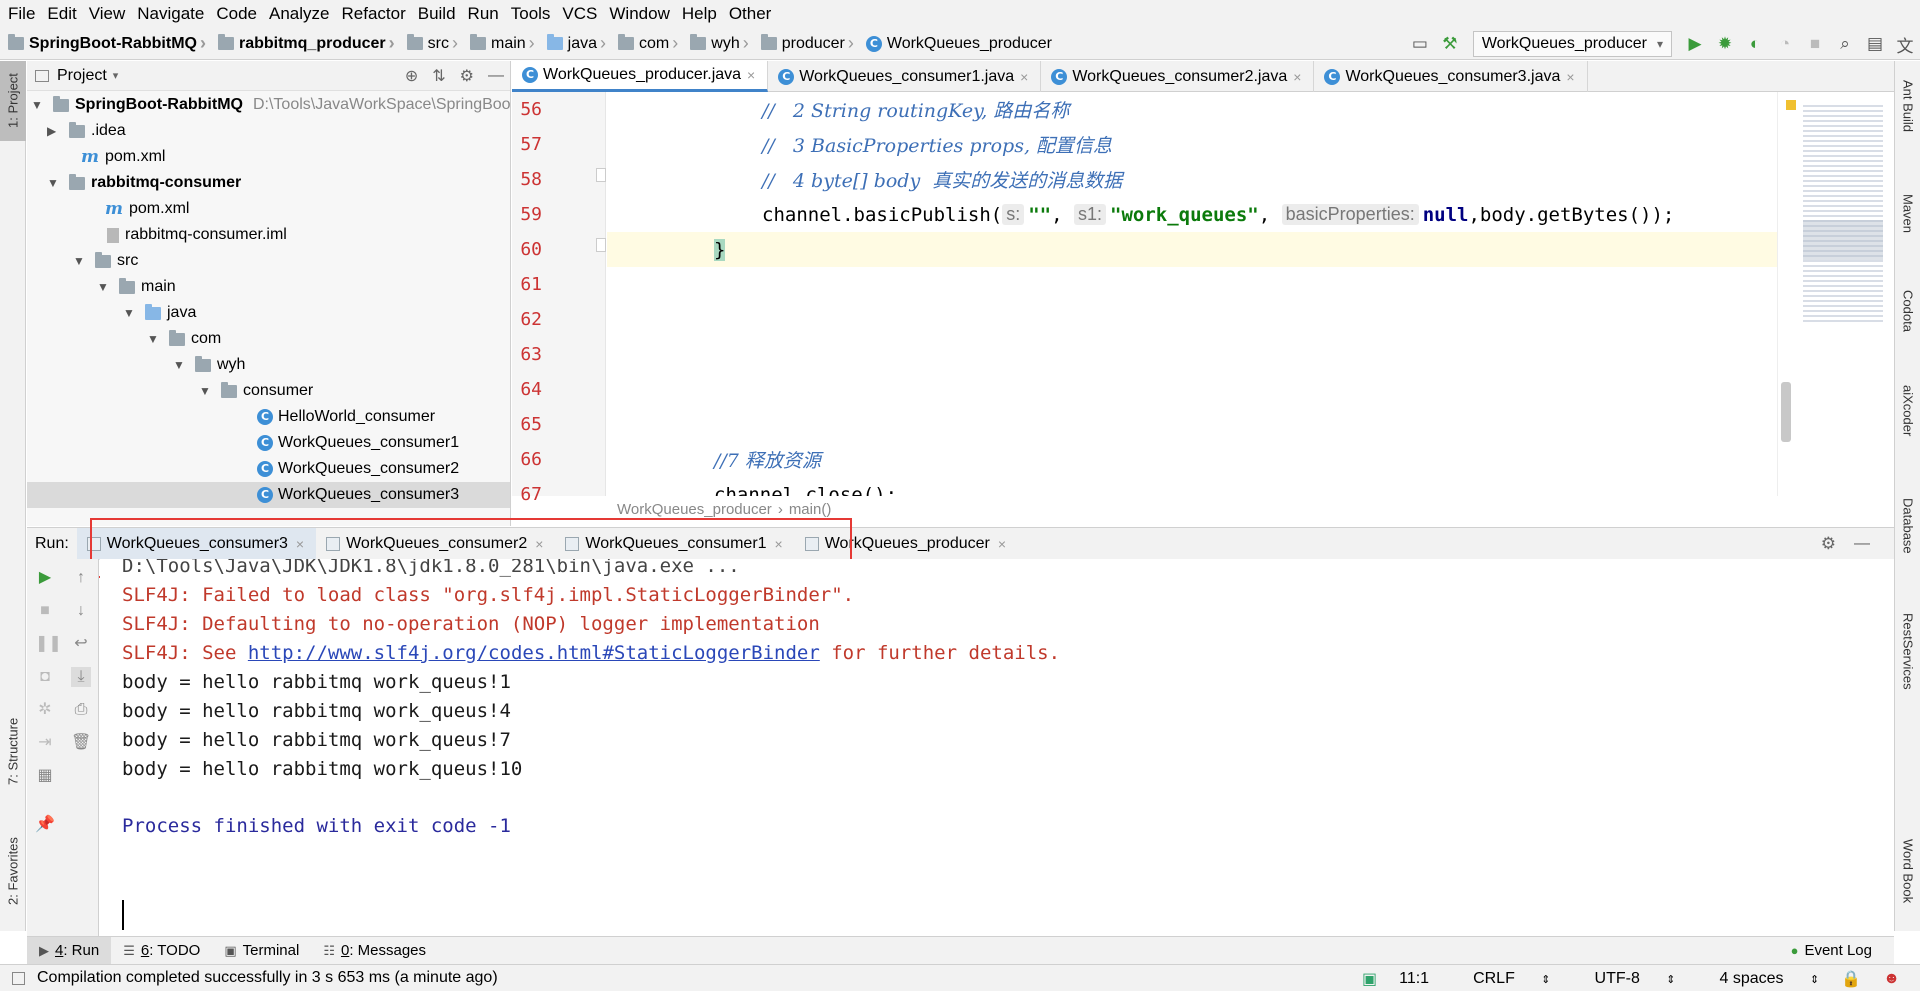 This screenshot has width=1920, height=991. Describe the element at coordinates (13, 751) in the screenshot. I see `tool-tab-structure: 7: Structure` at that location.